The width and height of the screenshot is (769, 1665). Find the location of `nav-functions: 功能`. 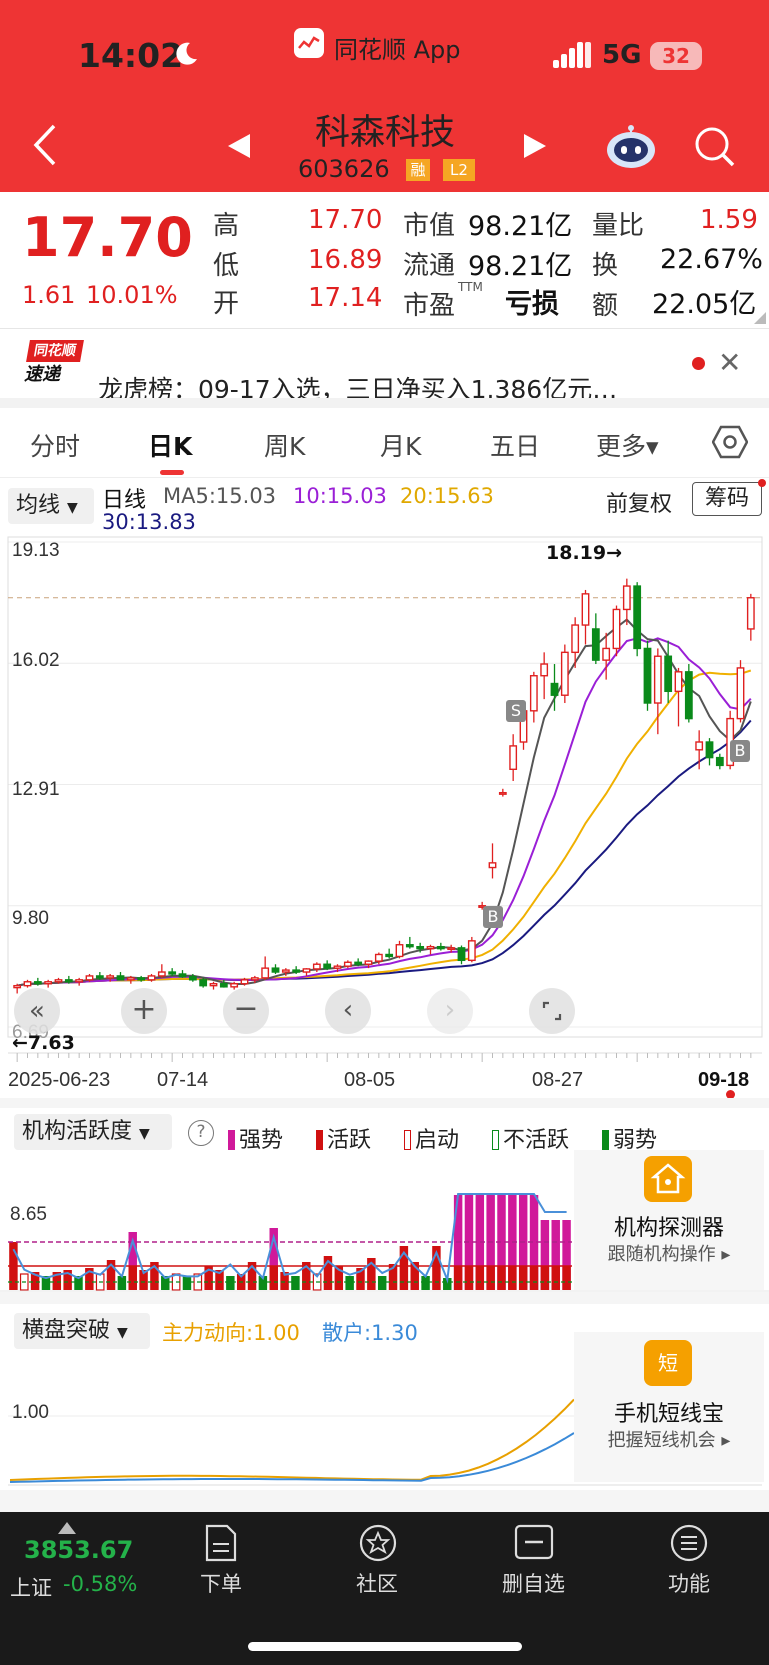

nav-functions: 功能 is located at coordinates (689, 1583).